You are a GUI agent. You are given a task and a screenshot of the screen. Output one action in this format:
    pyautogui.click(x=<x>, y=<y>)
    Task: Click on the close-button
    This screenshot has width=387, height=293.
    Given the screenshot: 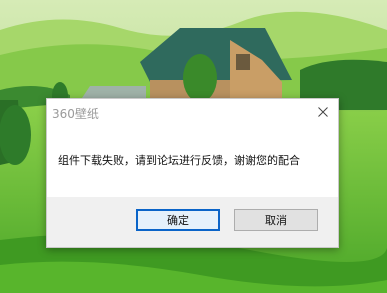 What is the action you would take?
    pyautogui.click(x=323, y=112)
    